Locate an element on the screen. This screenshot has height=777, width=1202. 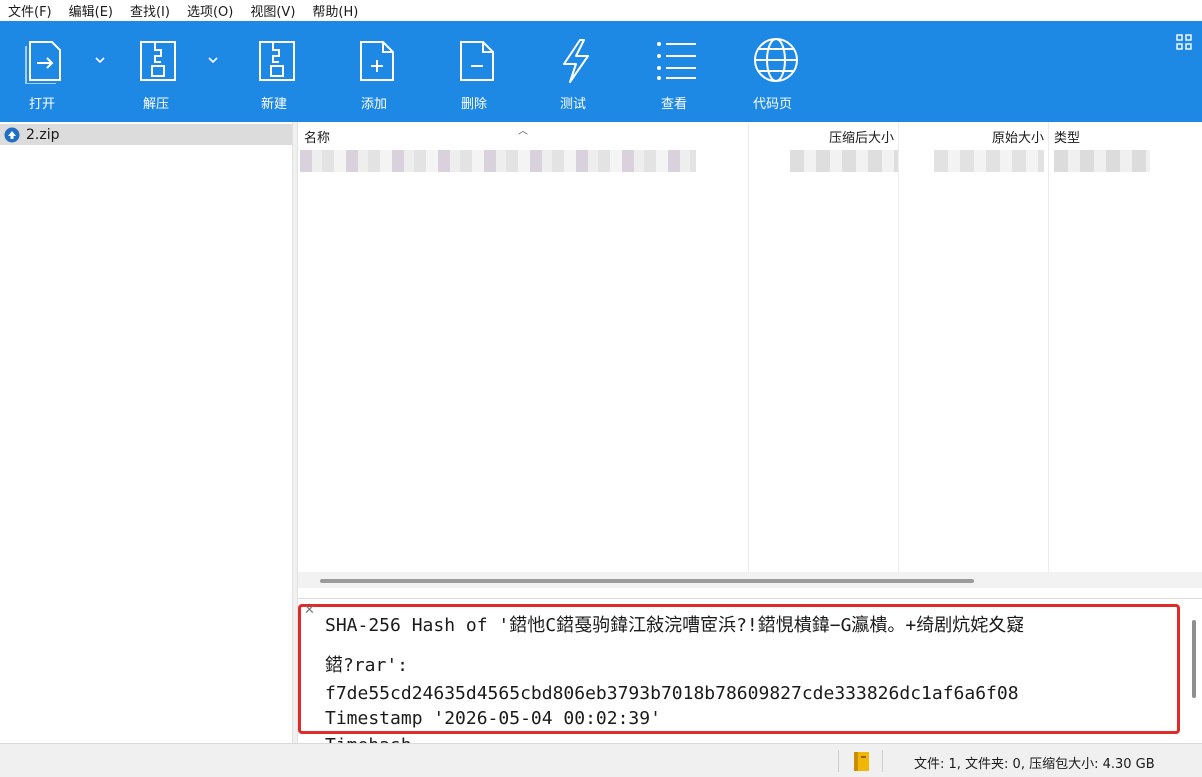
column-header-original-size: 原始大小 is located at coordinates (974, 136).